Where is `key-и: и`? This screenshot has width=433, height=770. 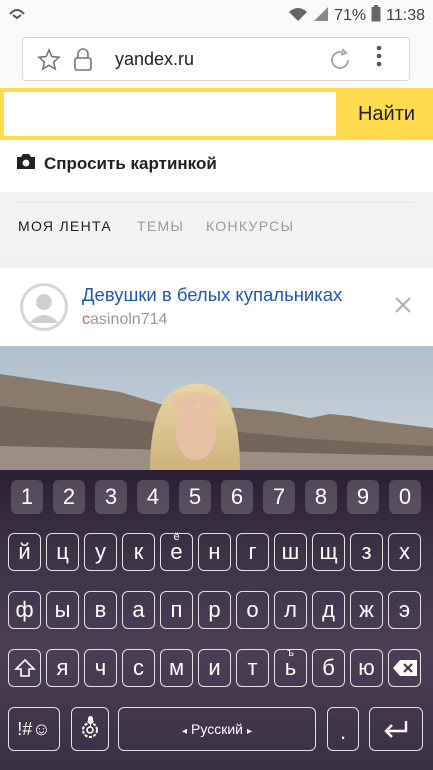 key-и: и is located at coordinates (214, 668).